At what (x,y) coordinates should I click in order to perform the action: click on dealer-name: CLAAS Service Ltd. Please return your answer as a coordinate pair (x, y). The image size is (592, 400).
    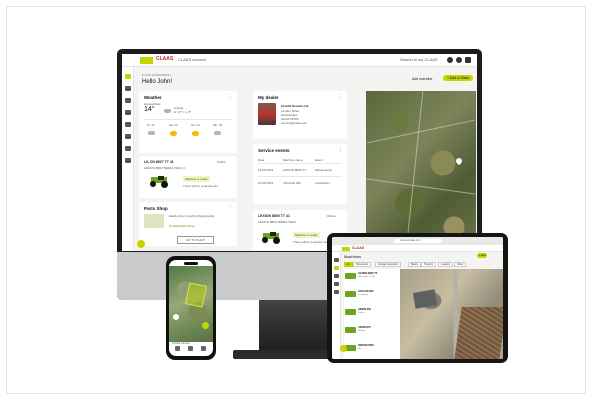
    Looking at the image, I should click on (295, 106).